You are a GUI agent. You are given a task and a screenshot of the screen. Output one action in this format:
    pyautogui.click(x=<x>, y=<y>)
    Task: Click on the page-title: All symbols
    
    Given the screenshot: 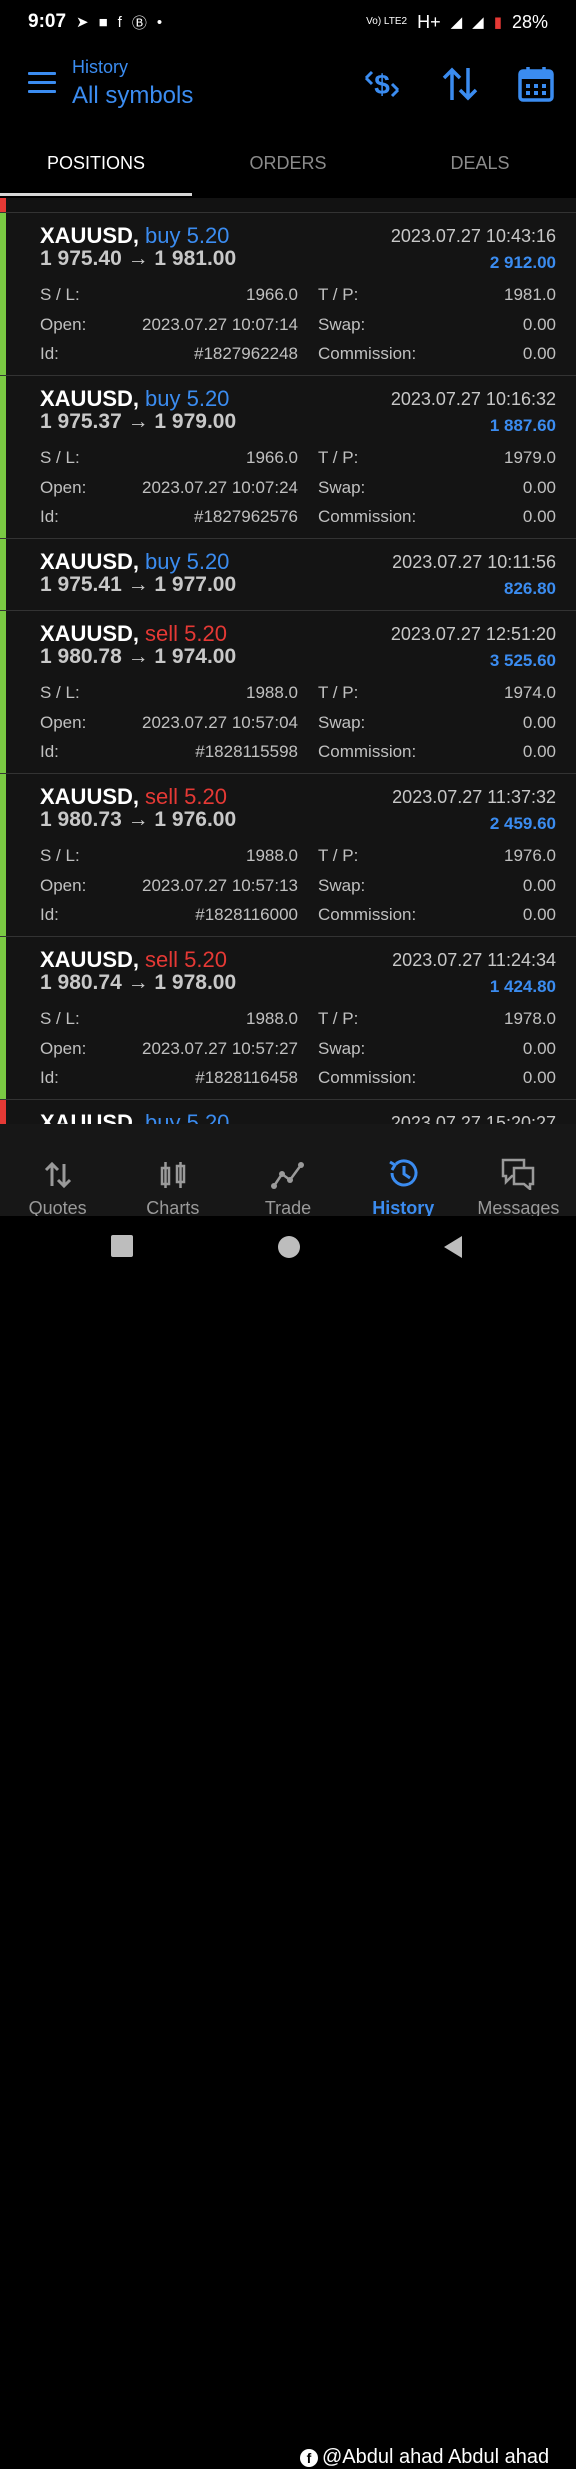 What is the action you would take?
    pyautogui.click(x=133, y=95)
    